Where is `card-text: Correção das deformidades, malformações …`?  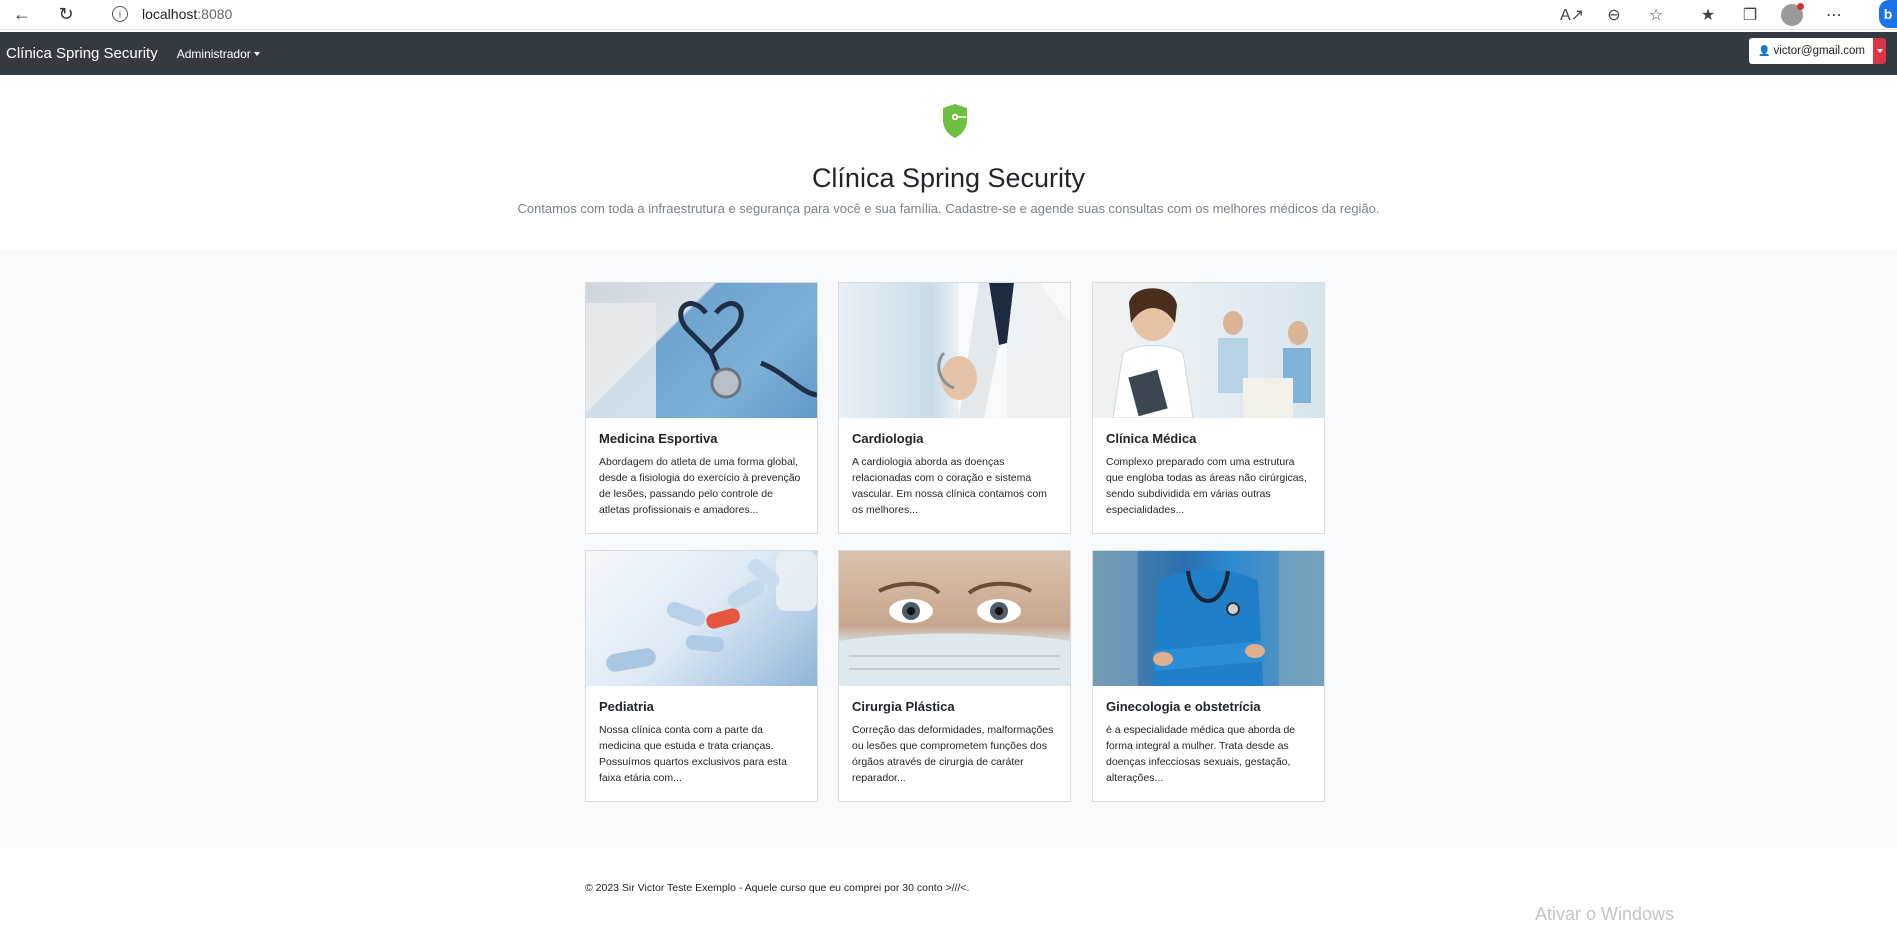 card-text: Correção das deformidades, malformações … is located at coordinates (953, 754).